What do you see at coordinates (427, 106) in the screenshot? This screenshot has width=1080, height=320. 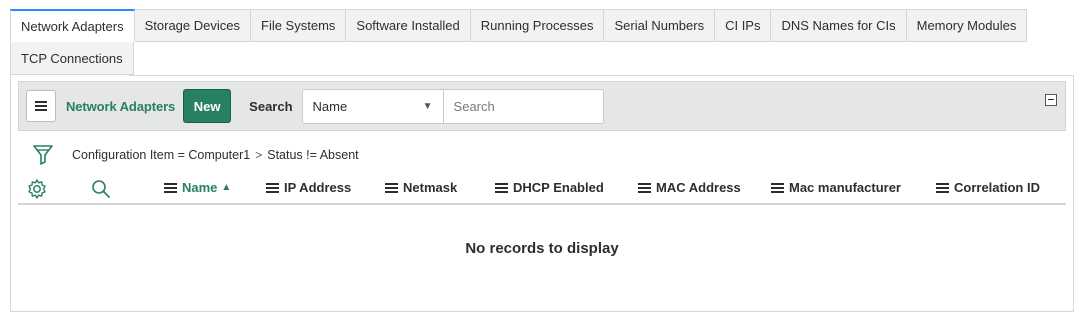 I see `dropdown-caret-icon: ▼` at bounding box center [427, 106].